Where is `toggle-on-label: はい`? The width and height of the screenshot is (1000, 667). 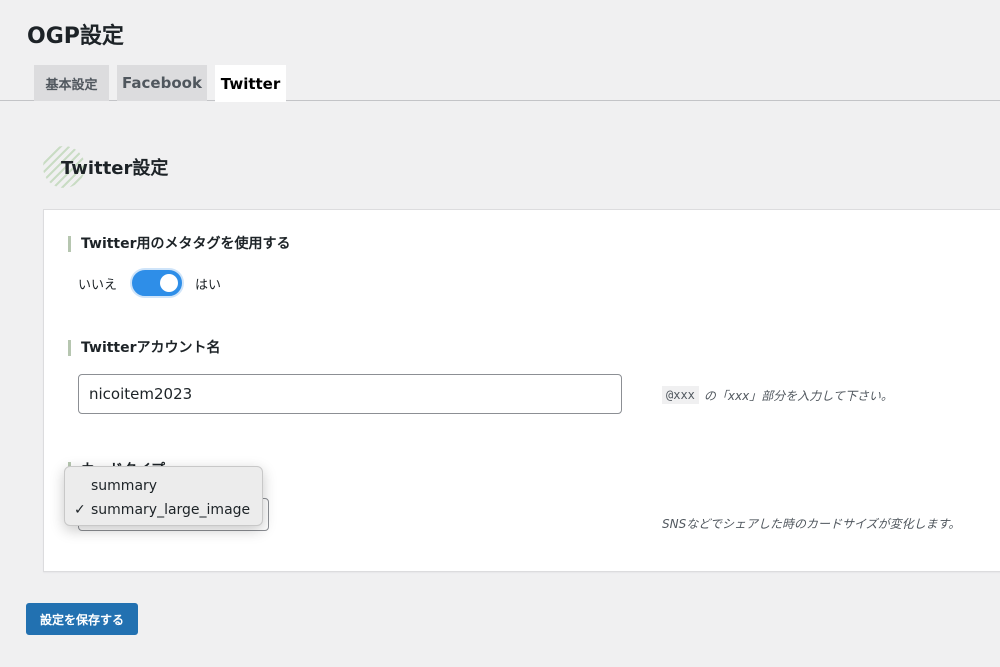
toggle-on-label: はい is located at coordinates (208, 285).